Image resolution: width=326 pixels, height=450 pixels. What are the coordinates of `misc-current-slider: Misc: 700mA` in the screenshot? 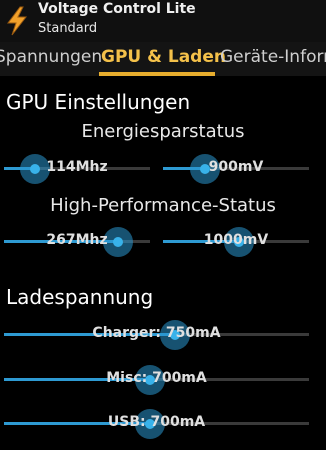 It's located at (156, 380).